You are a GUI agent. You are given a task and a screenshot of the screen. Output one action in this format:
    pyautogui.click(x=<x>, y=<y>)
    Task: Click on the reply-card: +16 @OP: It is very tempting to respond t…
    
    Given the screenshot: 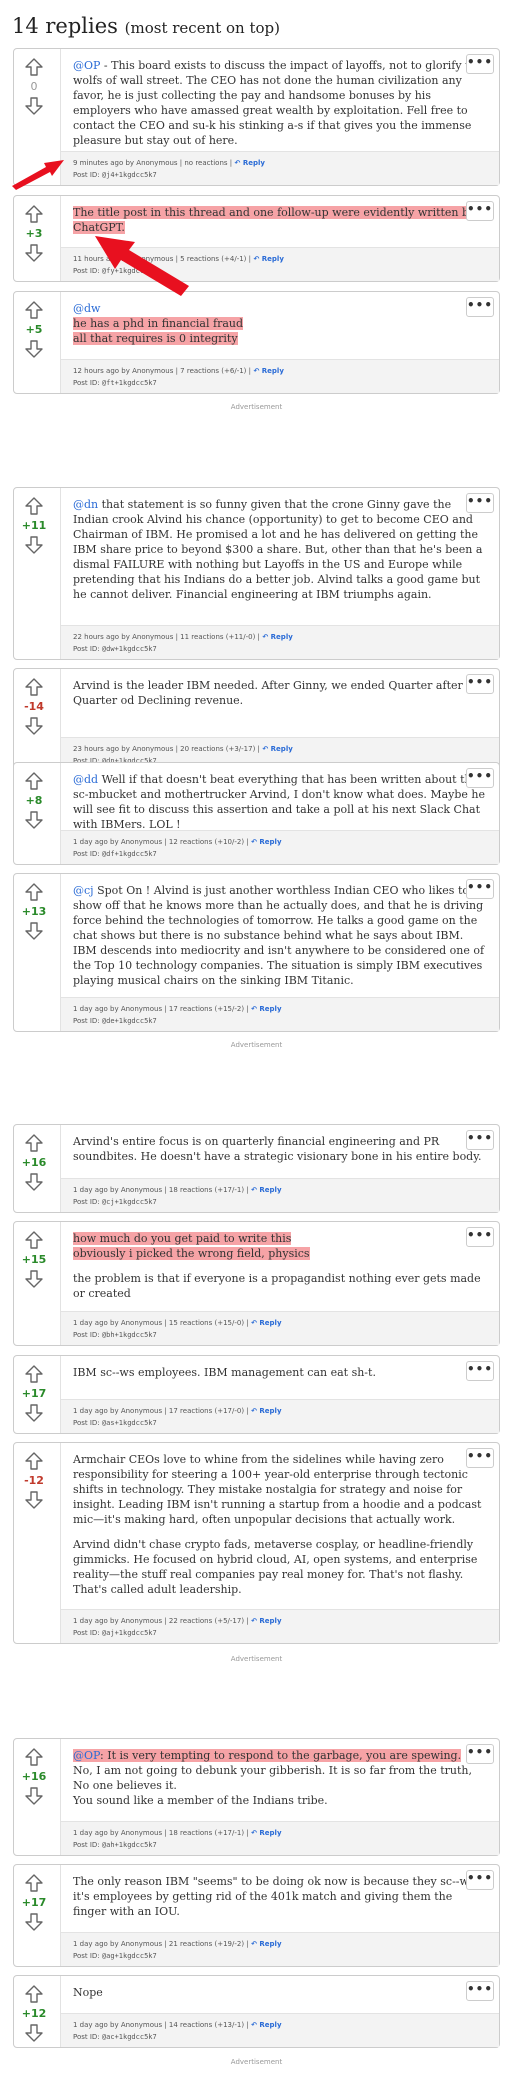 What is the action you would take?
    pyautogui.click(x=256, y=1797)
    